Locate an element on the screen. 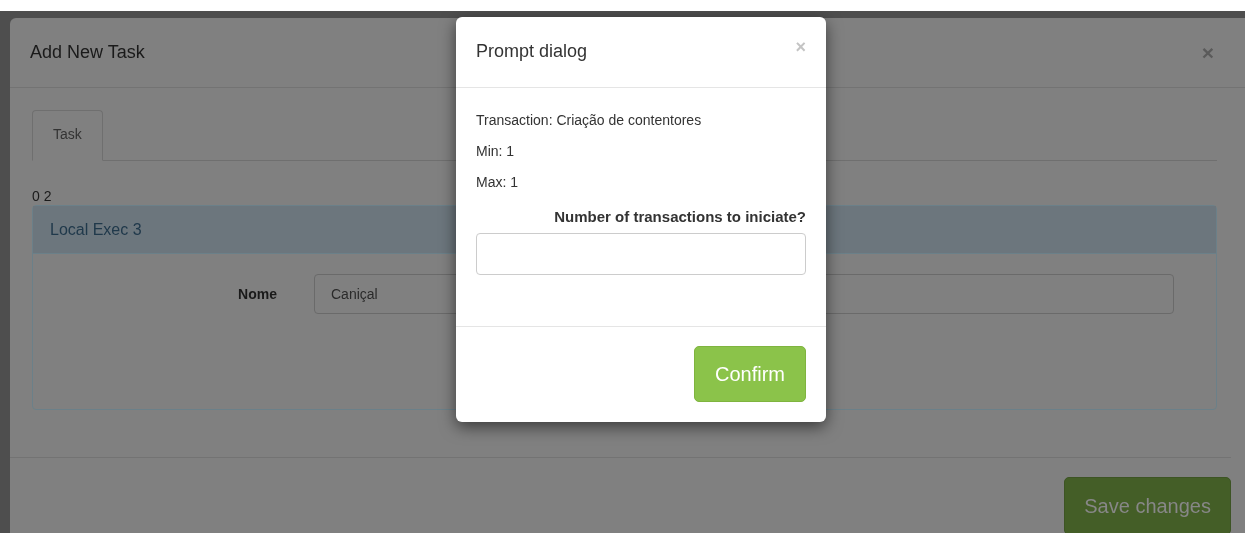 The width and height of the screenshot is (1245, 533). info-text: Transaction: Criação de contentores is located at coordinates (589, 120).